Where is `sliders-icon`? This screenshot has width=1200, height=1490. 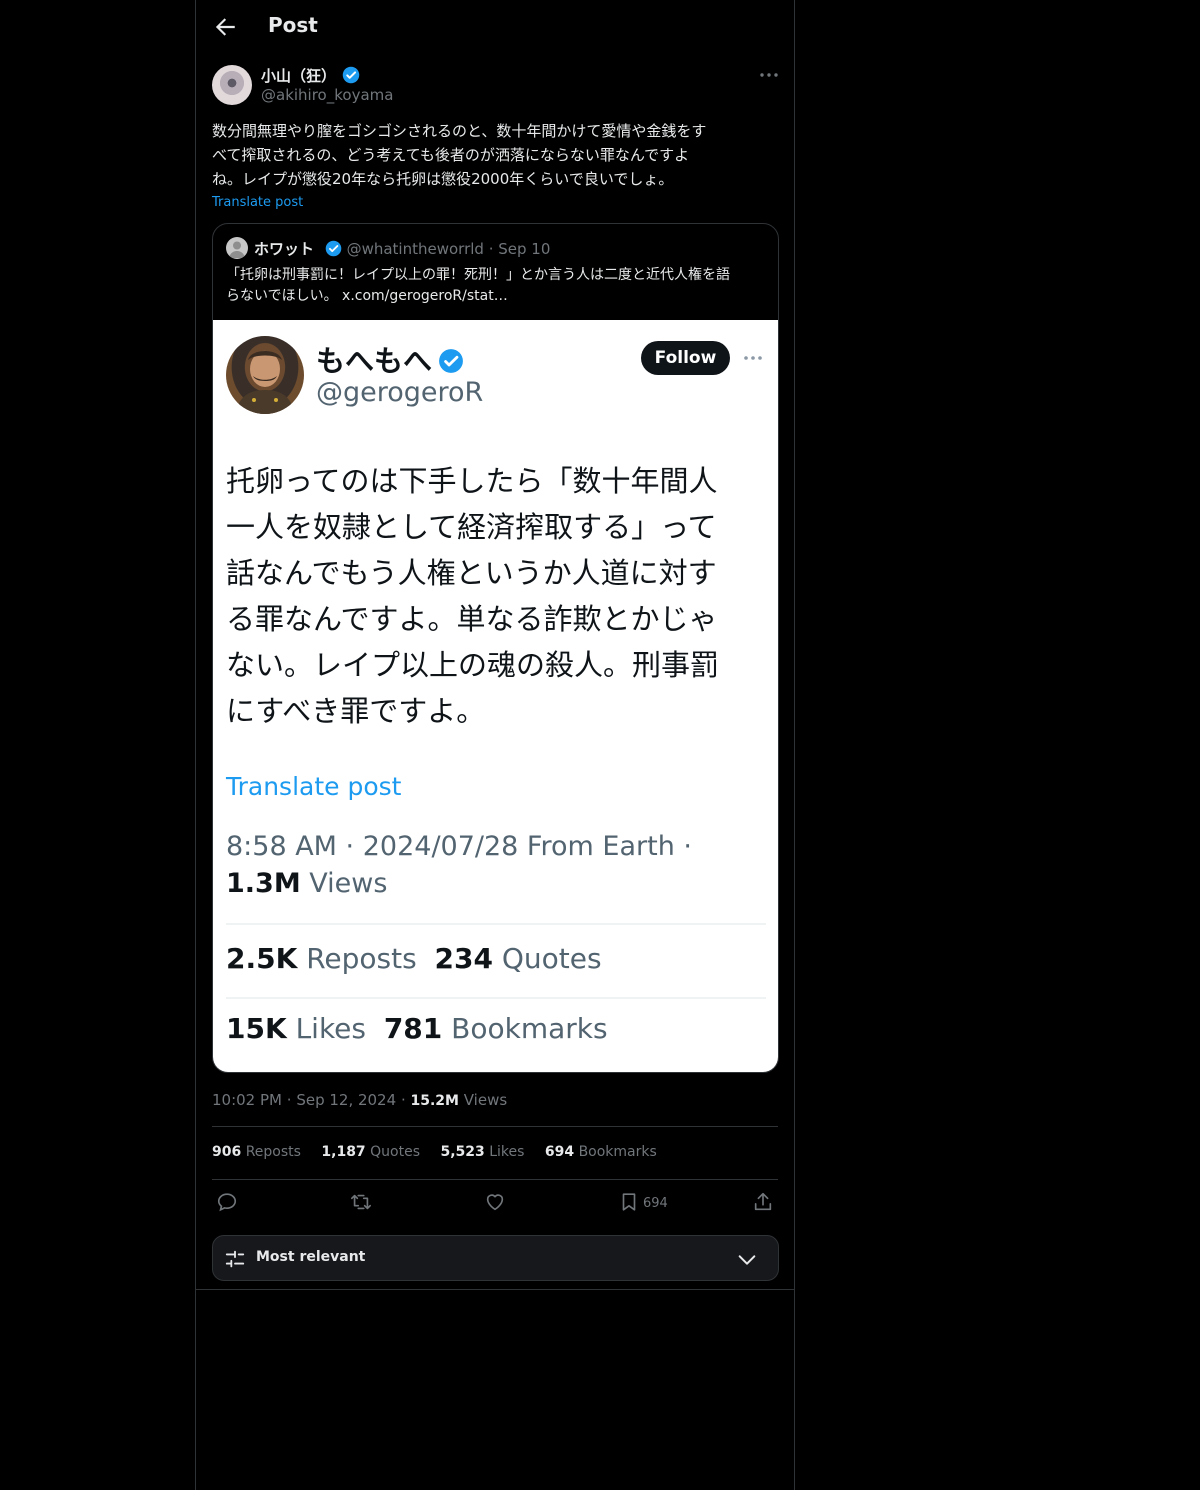
sliders-icon is located at coordinates (235, 1259).